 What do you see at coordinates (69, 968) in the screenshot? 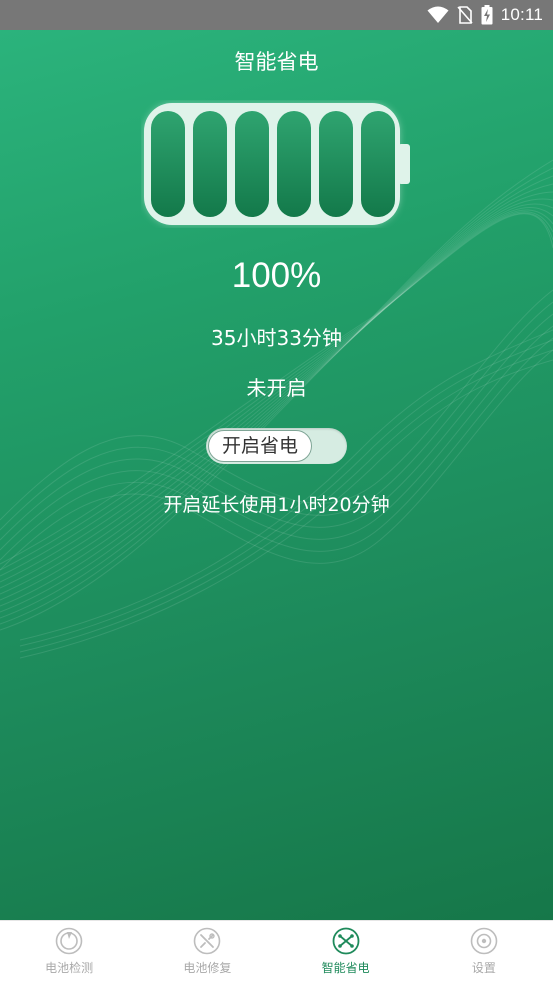
I see `nav-label: 电池检测` at bounding box center [69, 968].